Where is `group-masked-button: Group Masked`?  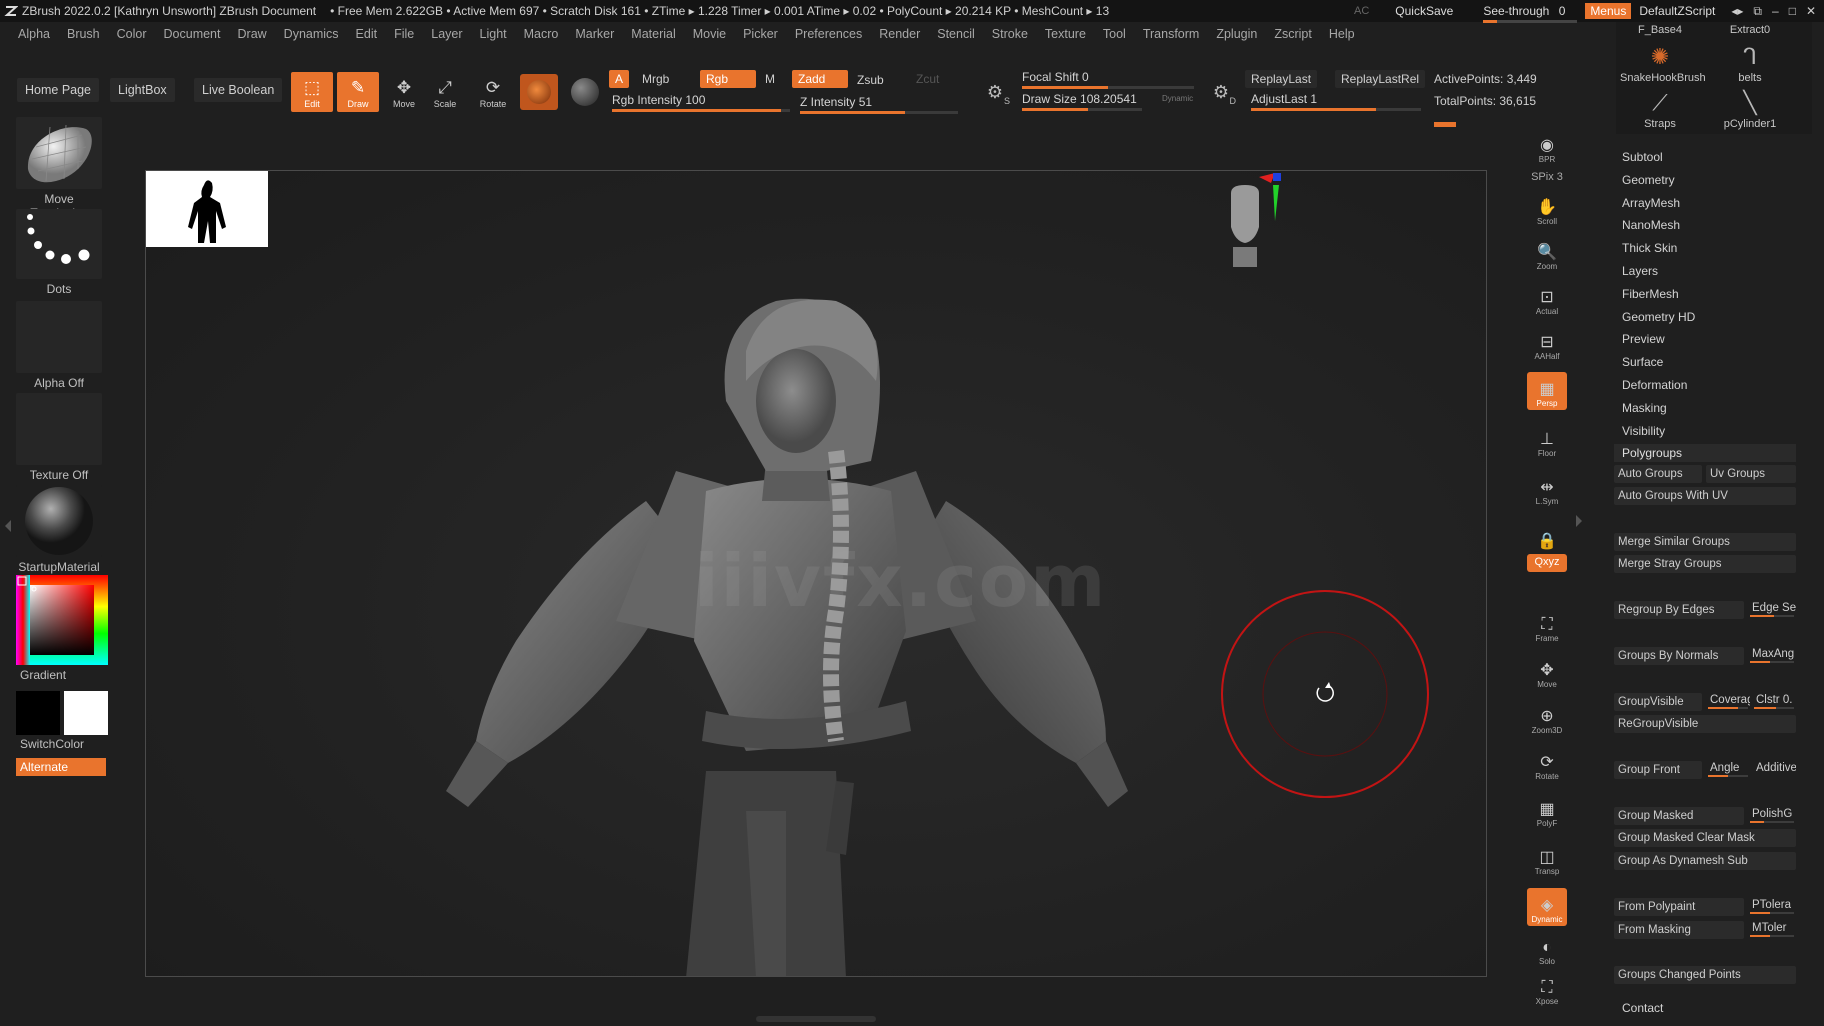
group-masked-button: Group Masked is located at coordinates (1679, 816).